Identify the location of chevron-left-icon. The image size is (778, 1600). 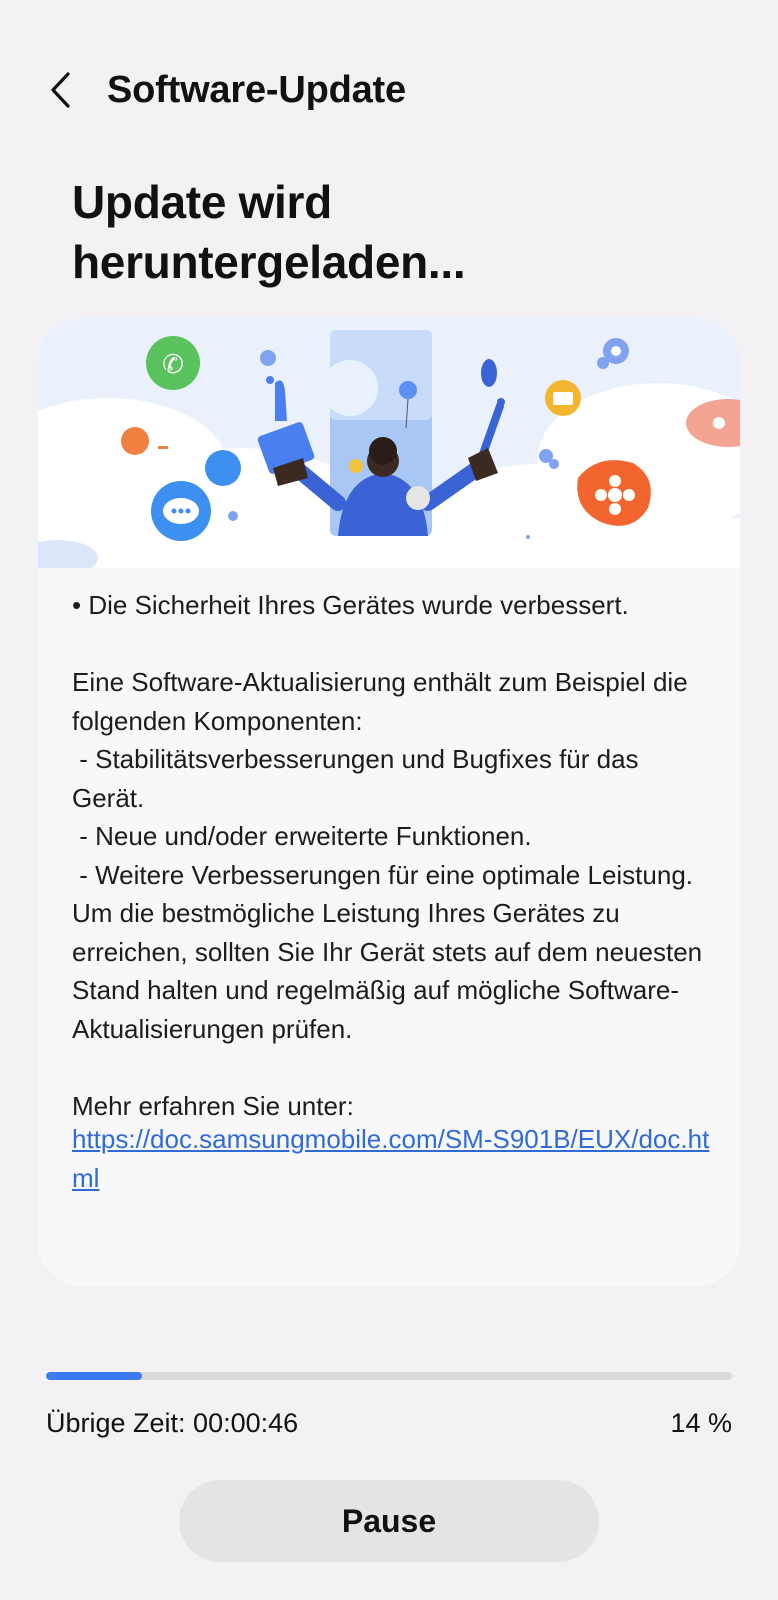
(60, 90).